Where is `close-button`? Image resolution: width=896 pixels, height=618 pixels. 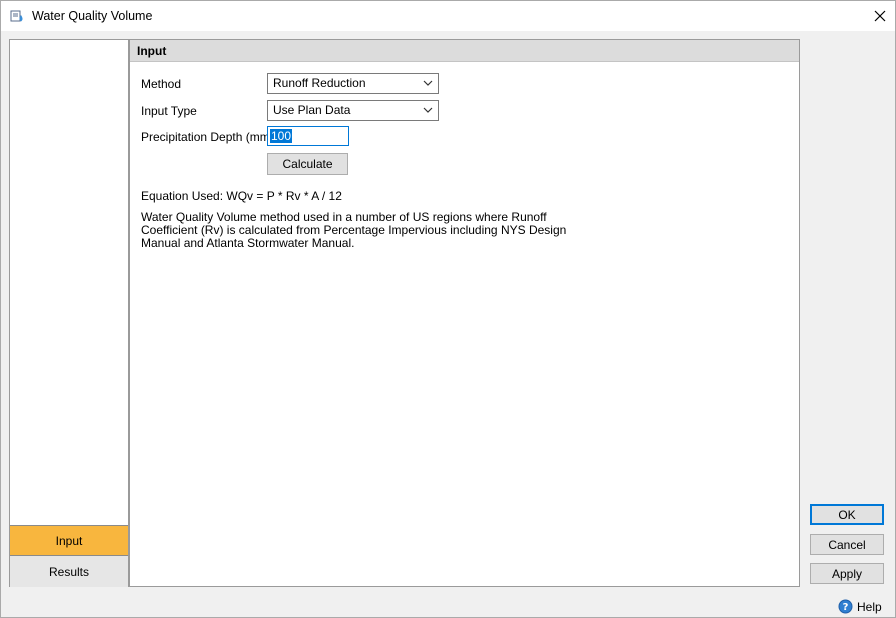 close-button is located at coordinates (880, 16).